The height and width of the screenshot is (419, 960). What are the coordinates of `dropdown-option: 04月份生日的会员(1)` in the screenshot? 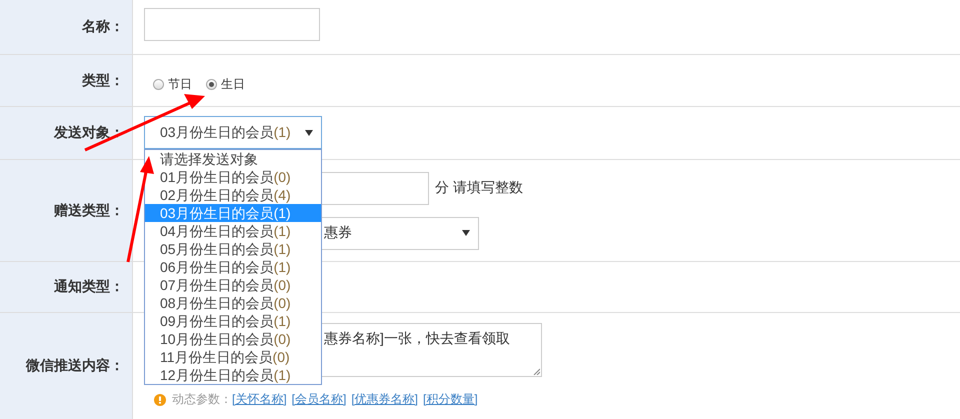 It's located at (233, 231).